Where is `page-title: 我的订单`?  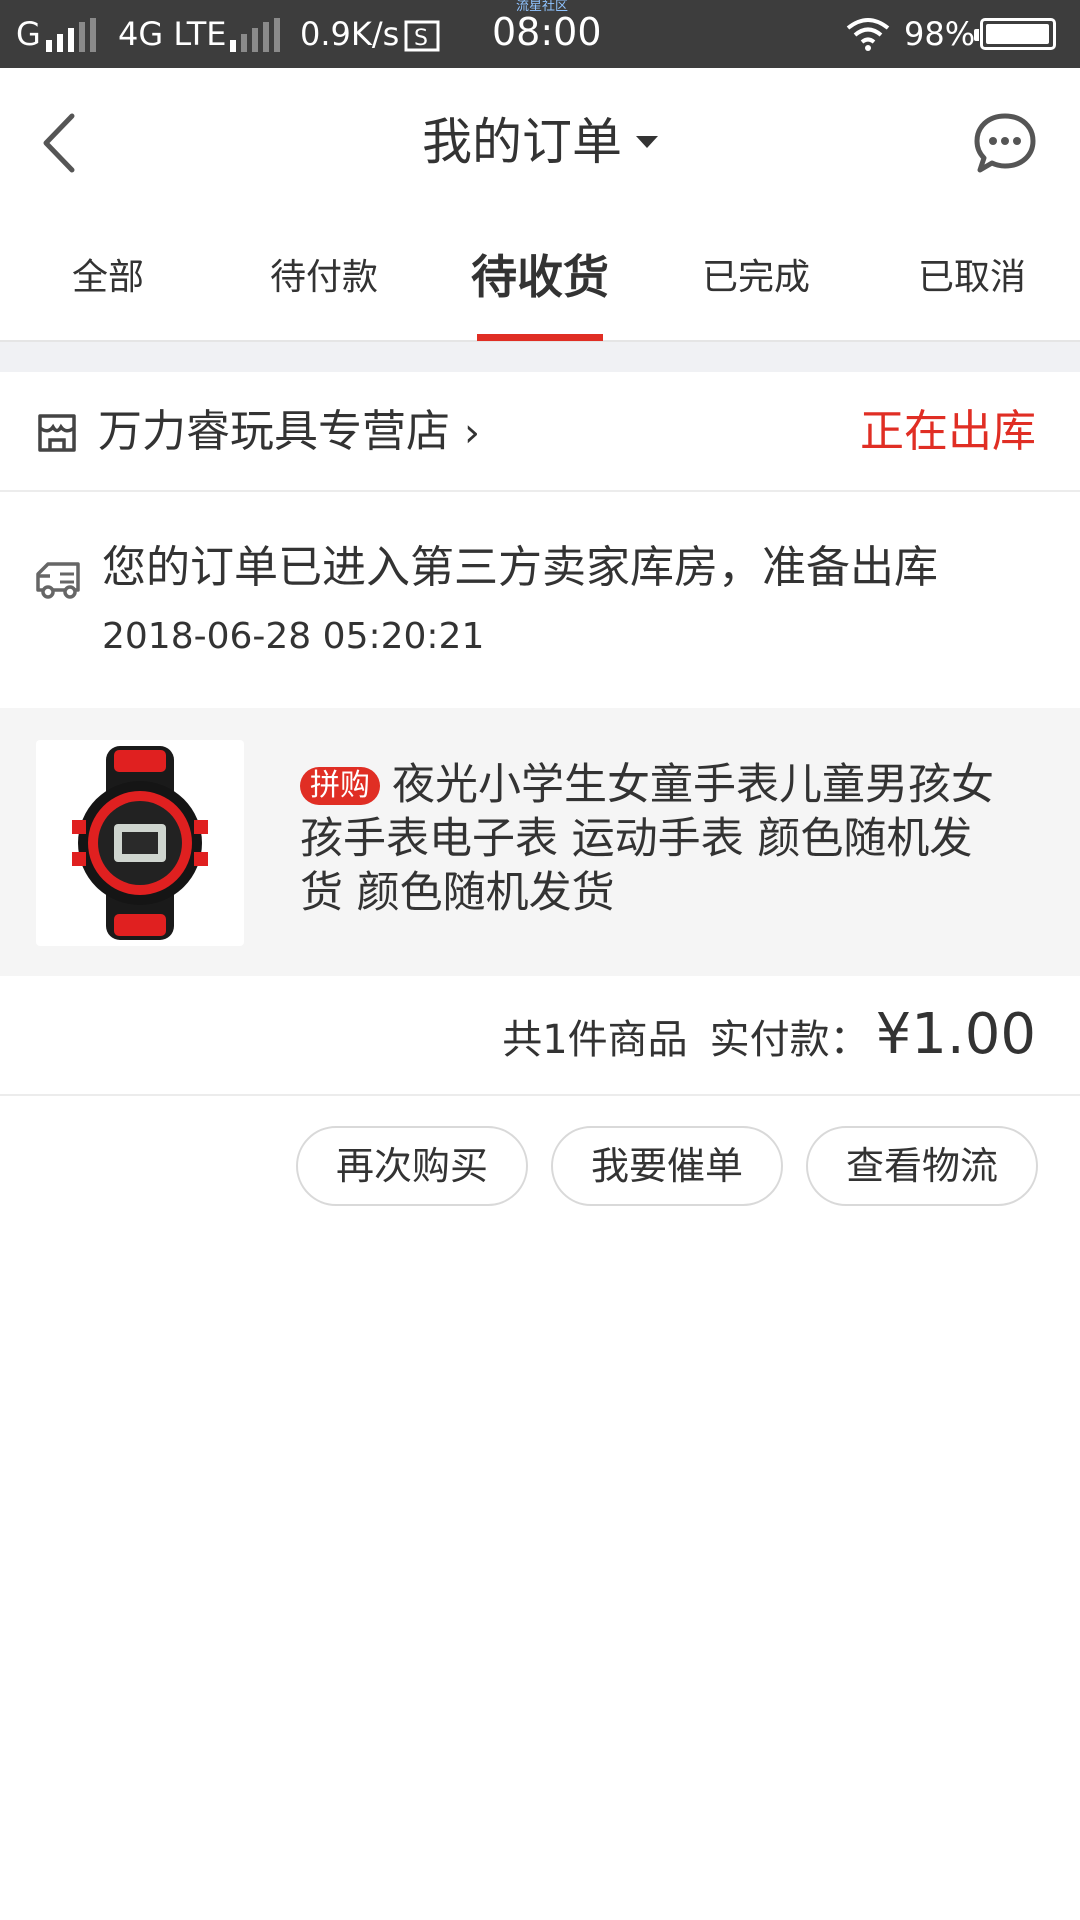
page-title: 我的订单 is located at coordinates (540, 142).